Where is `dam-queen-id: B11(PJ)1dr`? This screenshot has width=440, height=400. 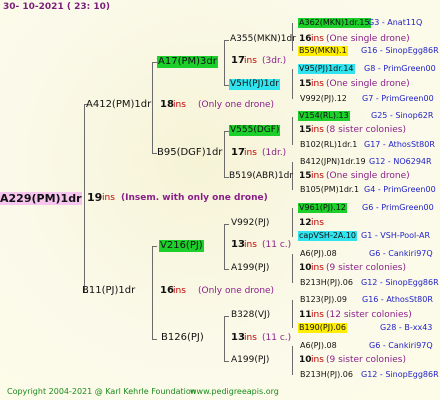 dam-queen-id: B11(PJ)1dr is located at coordinates (108, 291).